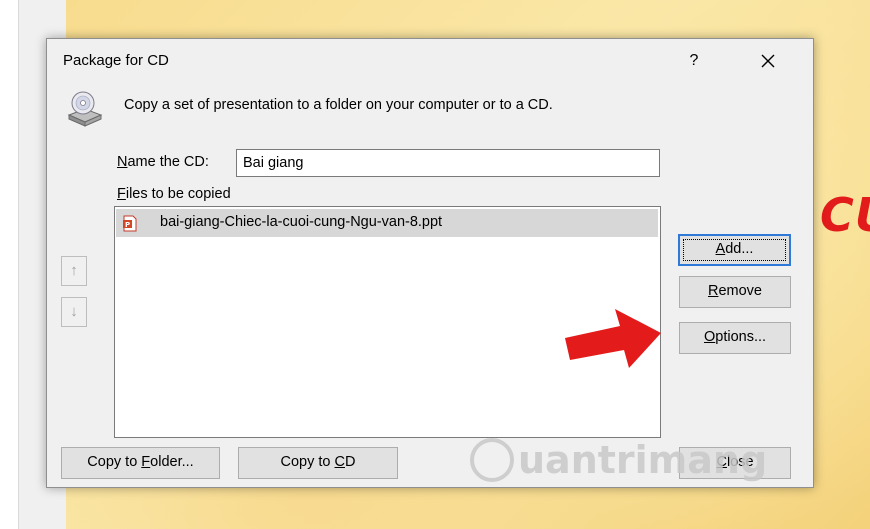 The height and width of the screenshot is (529, 870). Describe the element at coordinates (845, 215) in the screenshot. I see `slide-title-fragment: CU` at that location.